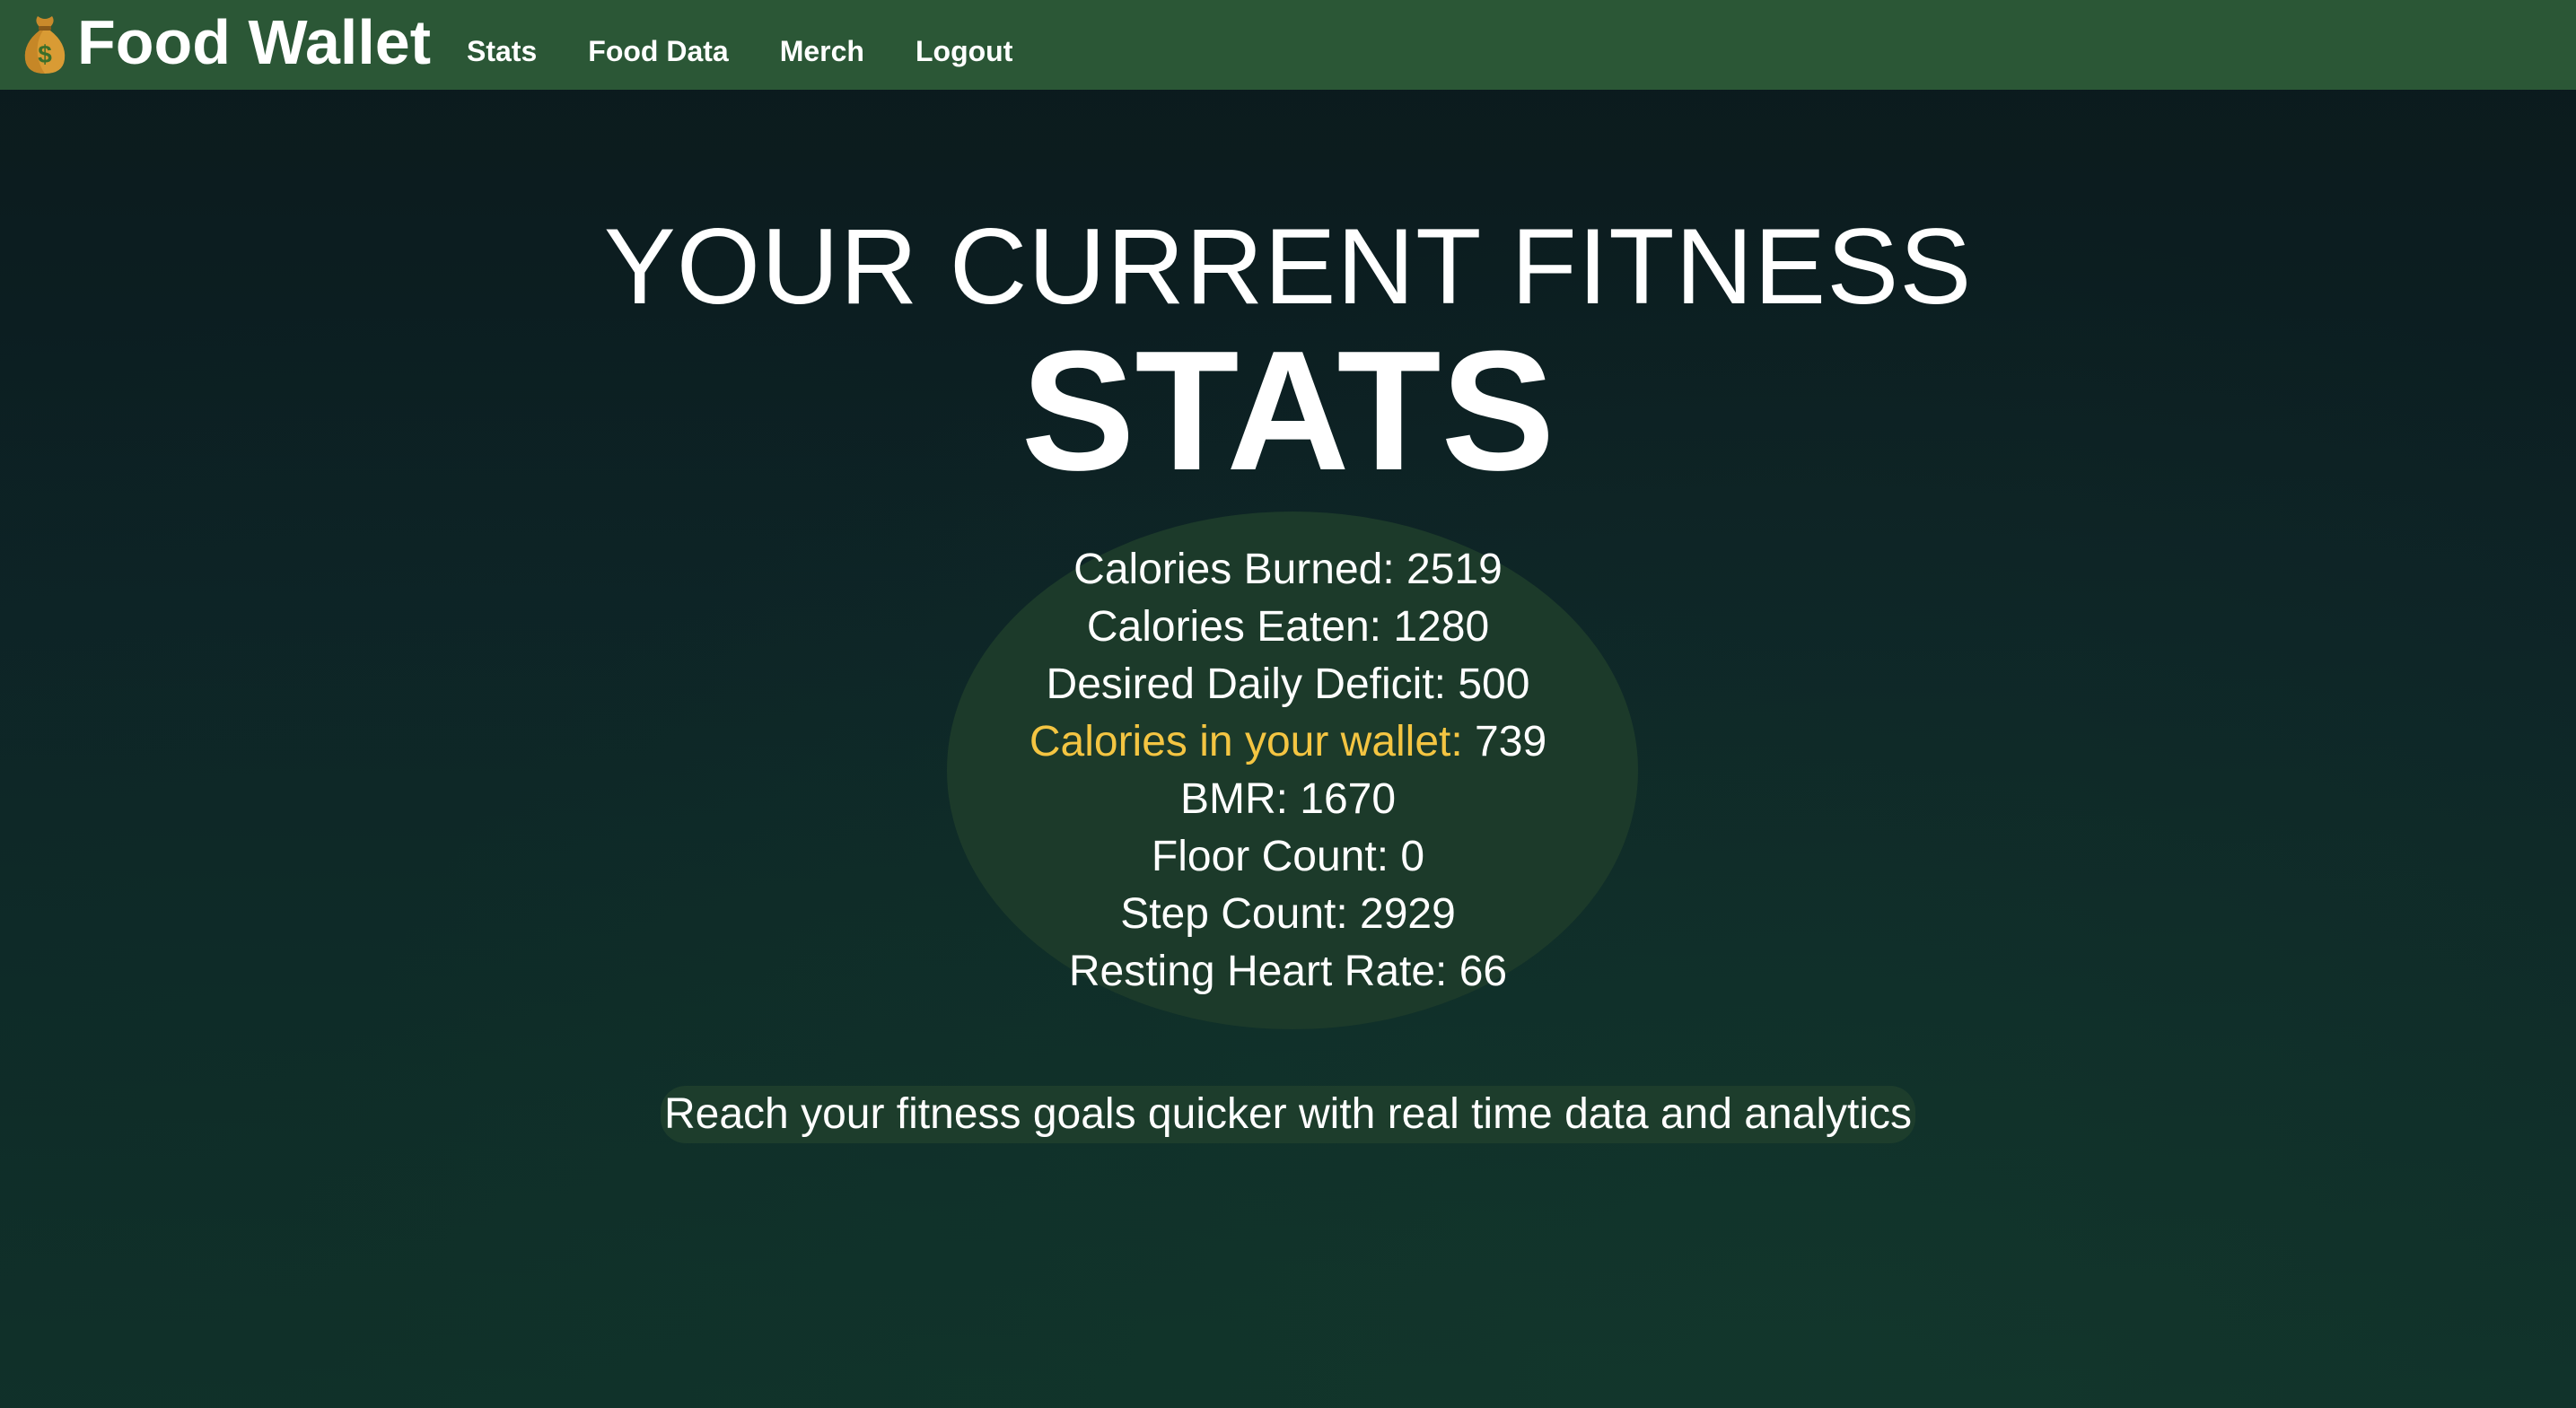  I want to click on stat-value: 500, so click(1494, 684).